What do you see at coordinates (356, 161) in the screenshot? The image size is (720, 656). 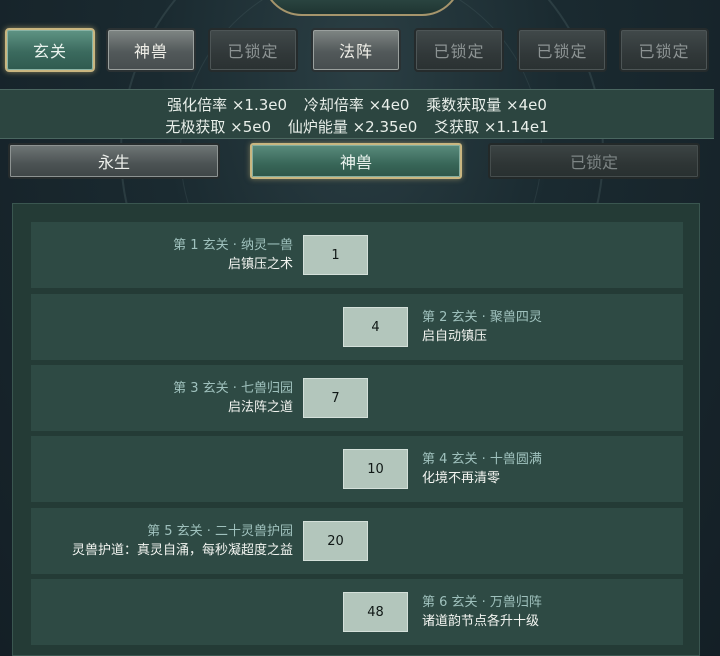 I see `subtab-shenshou: 神兽` at bounding box center [356, 161].